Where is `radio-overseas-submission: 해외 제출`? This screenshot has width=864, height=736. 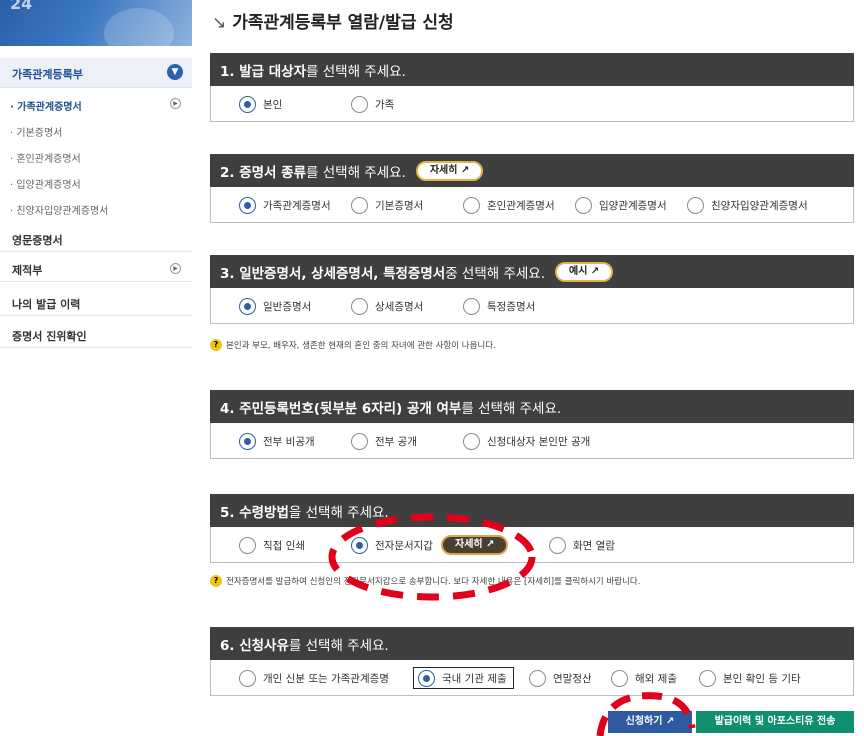 radio-overseas-submission: 해외 제출 is located at coordinates (644, 678).